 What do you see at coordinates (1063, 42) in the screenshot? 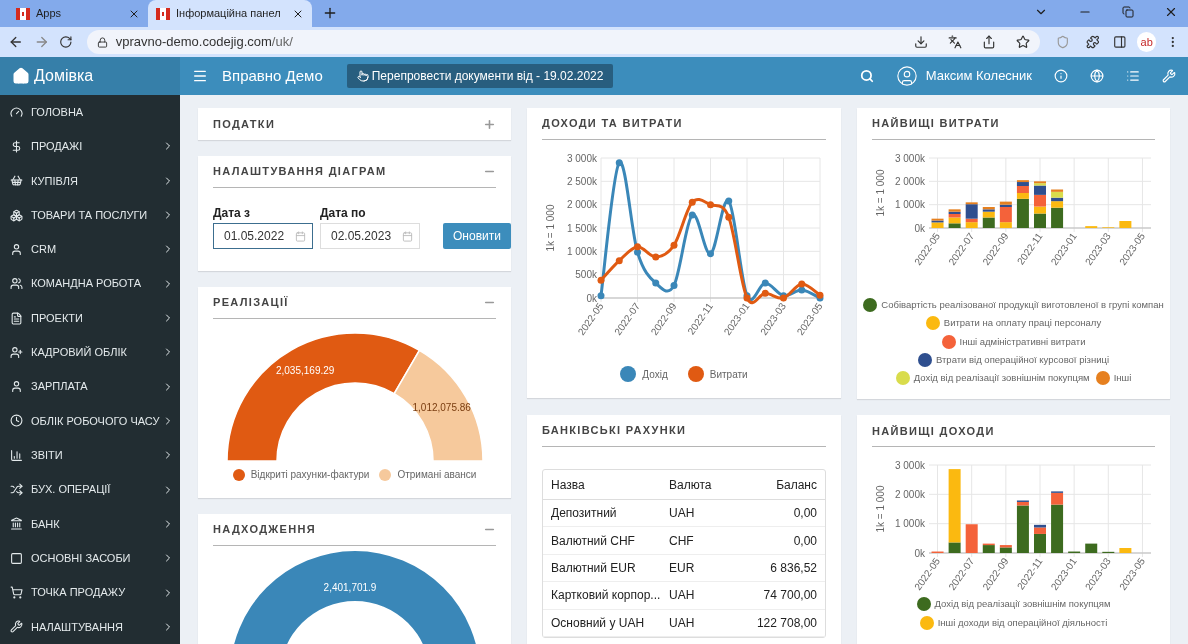
I see `shield-icon` at bounding box center [1063, 42].